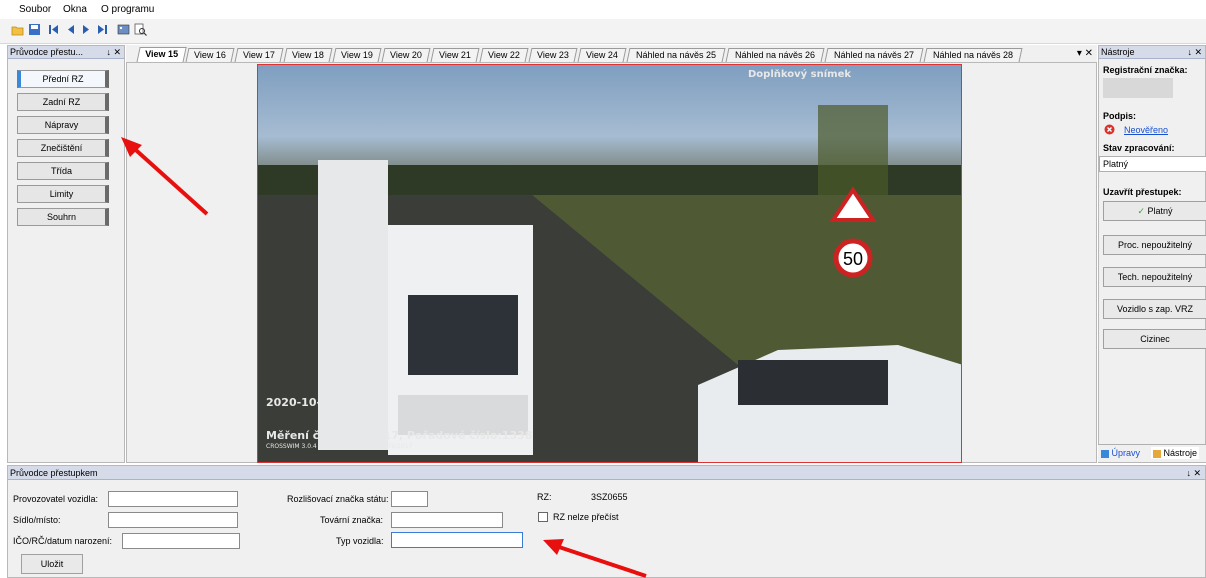 The width and height of the screenshot is (1206, 578). I want to click on preview-icon, so click(140, 29).